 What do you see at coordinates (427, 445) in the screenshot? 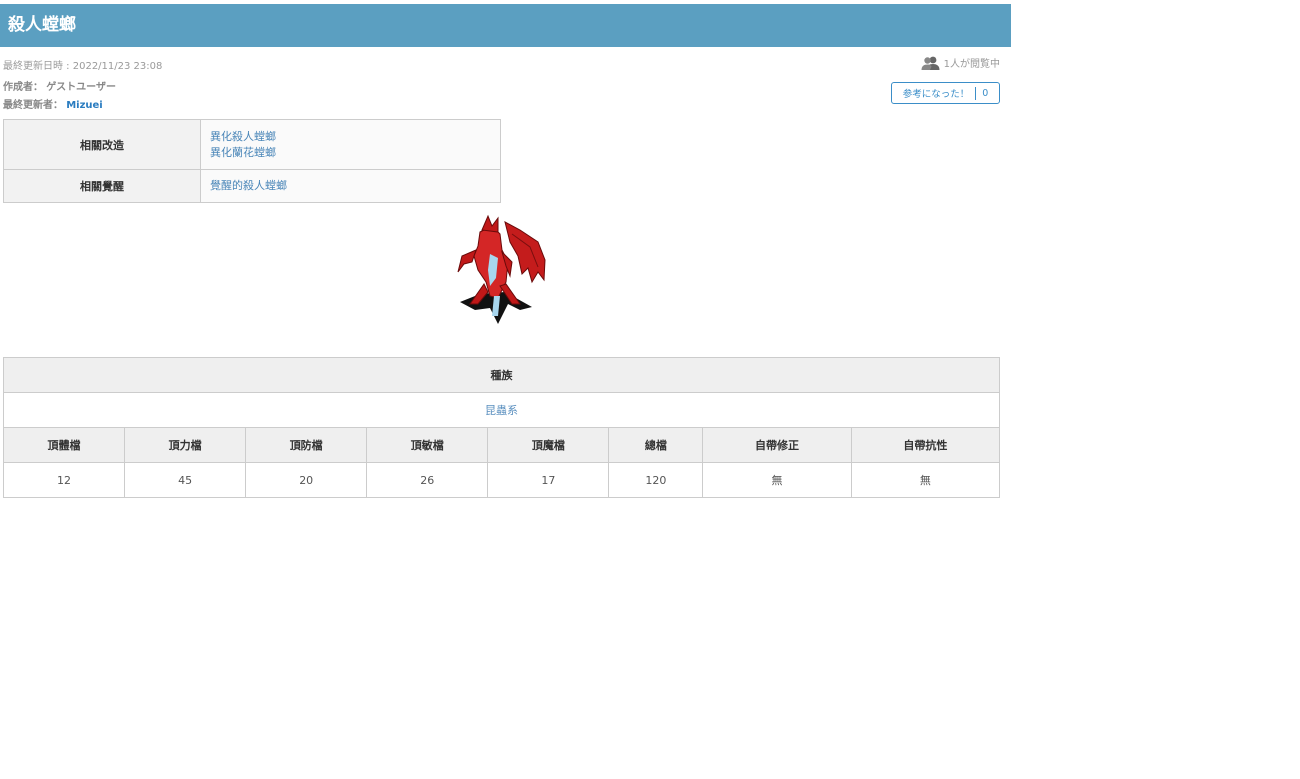
I see `stat-header-agi: 頂敏檔` at bounding box center [427, 445].